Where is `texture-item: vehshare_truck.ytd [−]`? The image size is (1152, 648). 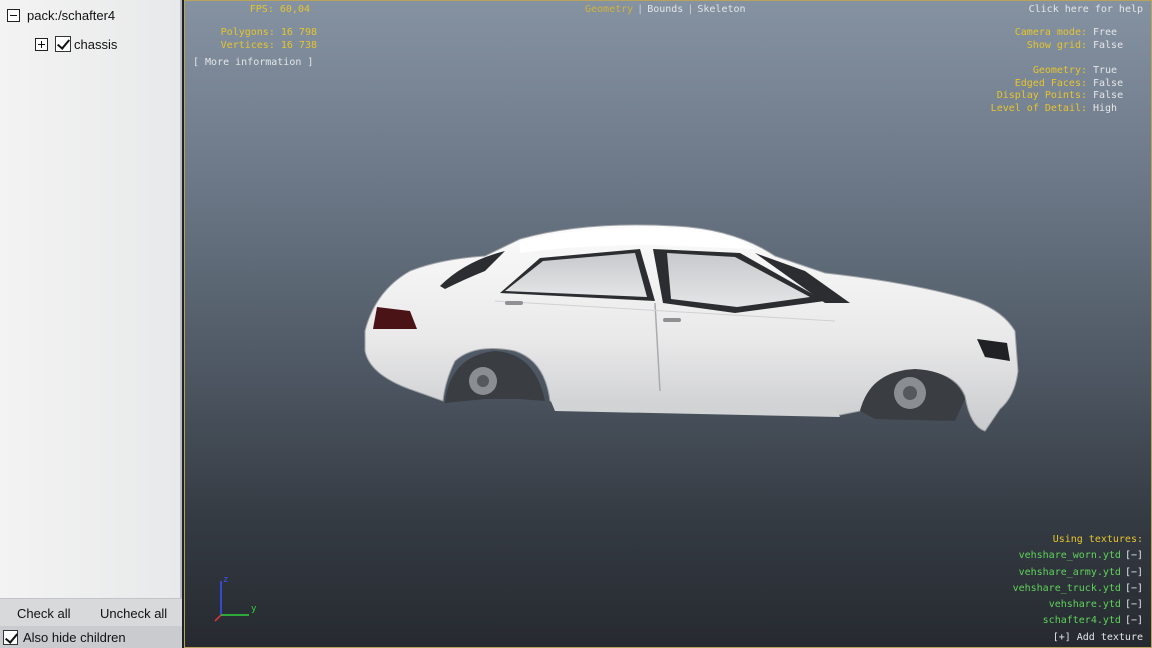 texture-item: vehshare_truck.ytd [−] is located at coordinates (1078, 589).